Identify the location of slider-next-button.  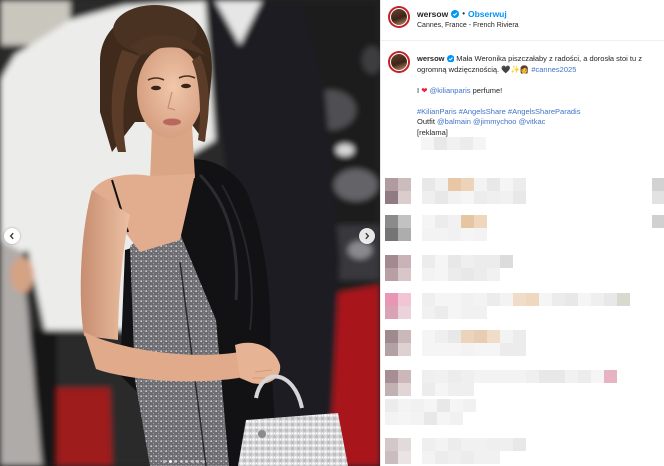
(367, 236).